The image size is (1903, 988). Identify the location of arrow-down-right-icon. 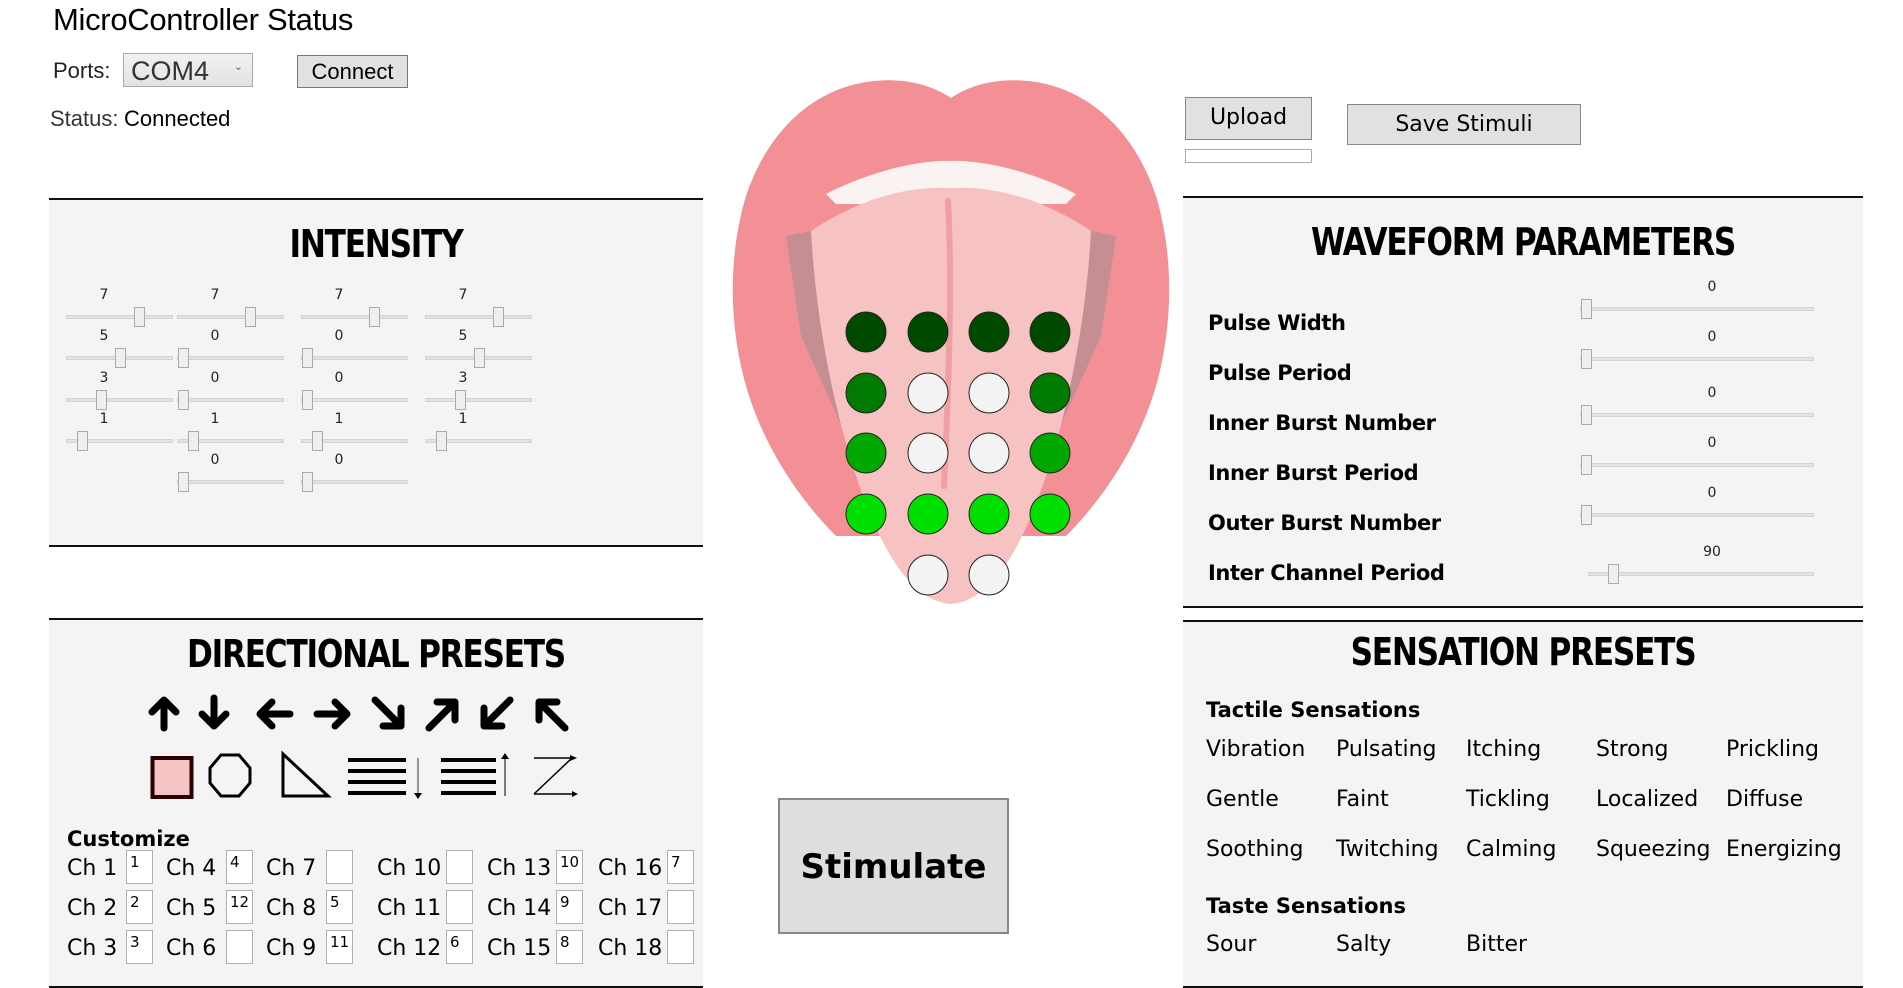
(389, 714).